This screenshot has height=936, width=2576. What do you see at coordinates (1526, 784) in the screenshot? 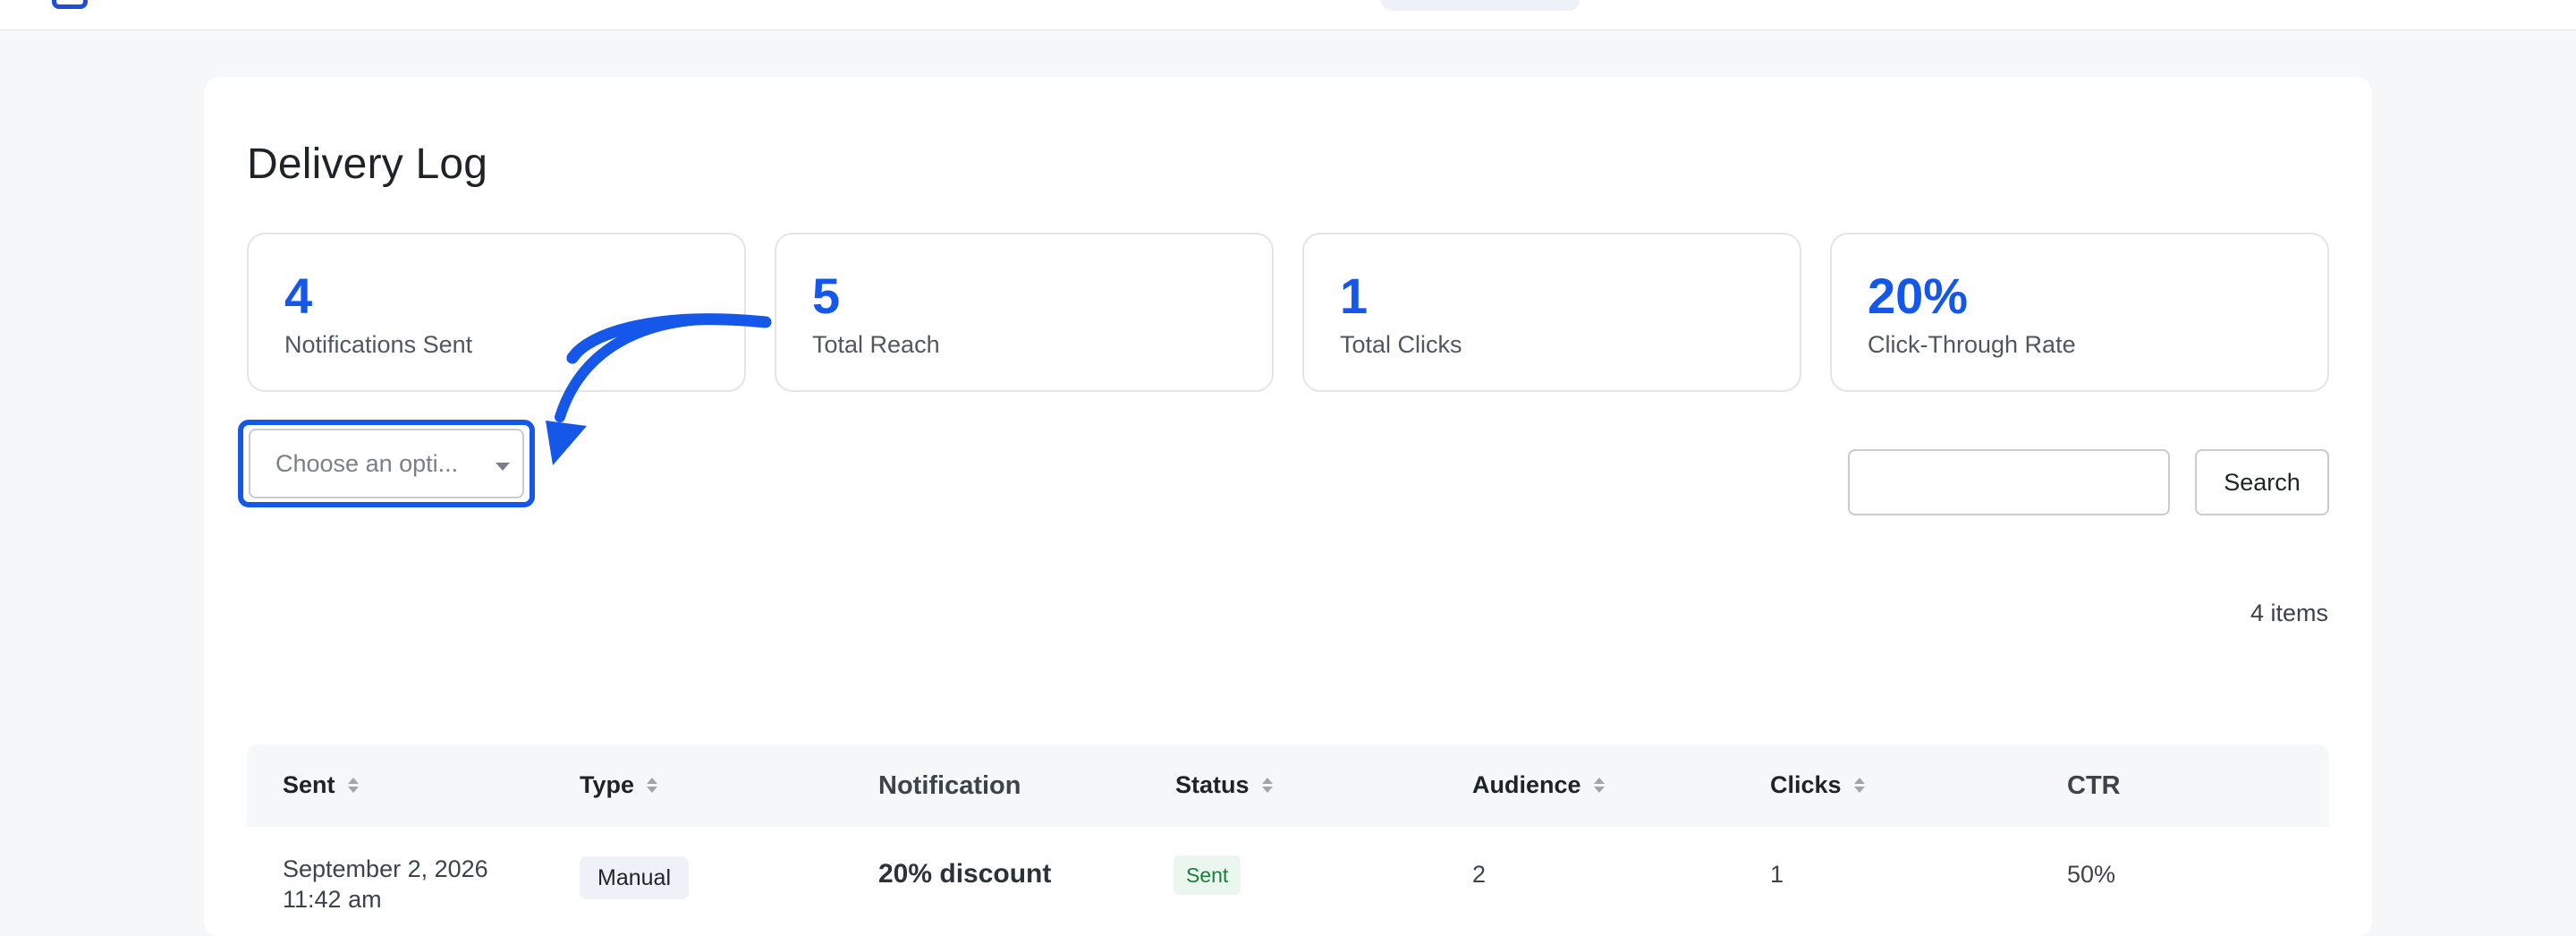
I see `column-header-label: Audience` at bounding box center [1526, 784].